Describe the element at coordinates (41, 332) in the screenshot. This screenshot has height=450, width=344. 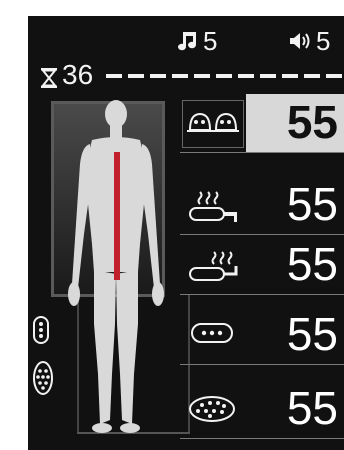
I see `roller-mode-icon` at that location.